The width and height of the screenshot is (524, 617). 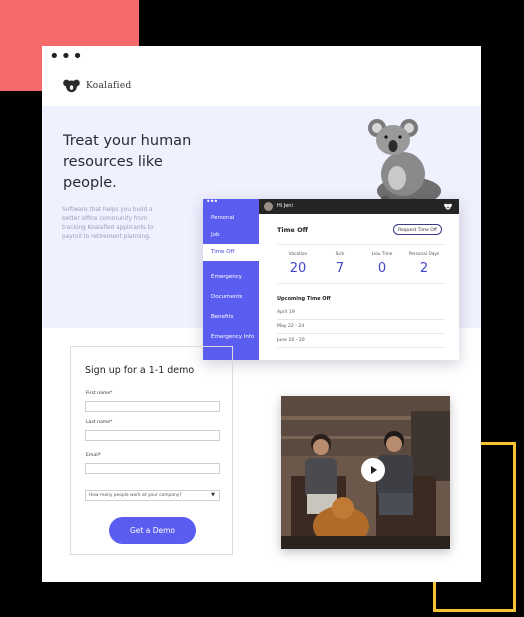 I want to click on avatar, so click(x=268, y=206).